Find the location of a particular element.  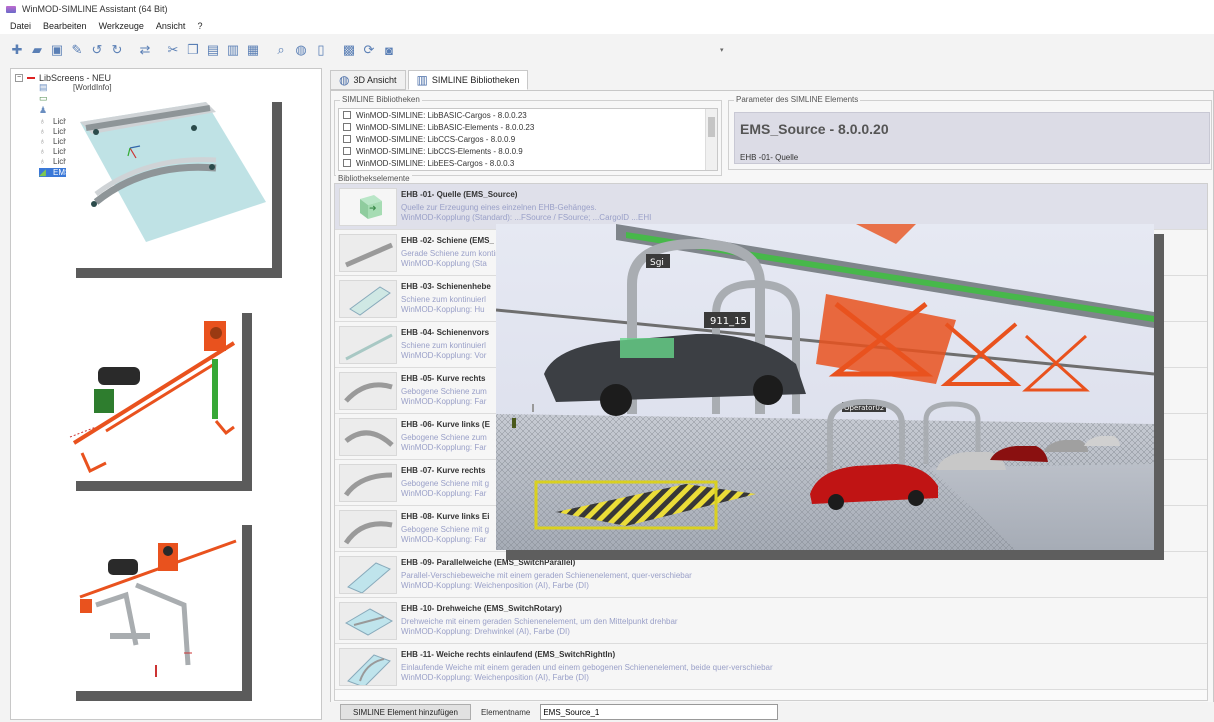

tab-3d-view: ◍ 3D Ansicht is located at coordinates (368, 80).